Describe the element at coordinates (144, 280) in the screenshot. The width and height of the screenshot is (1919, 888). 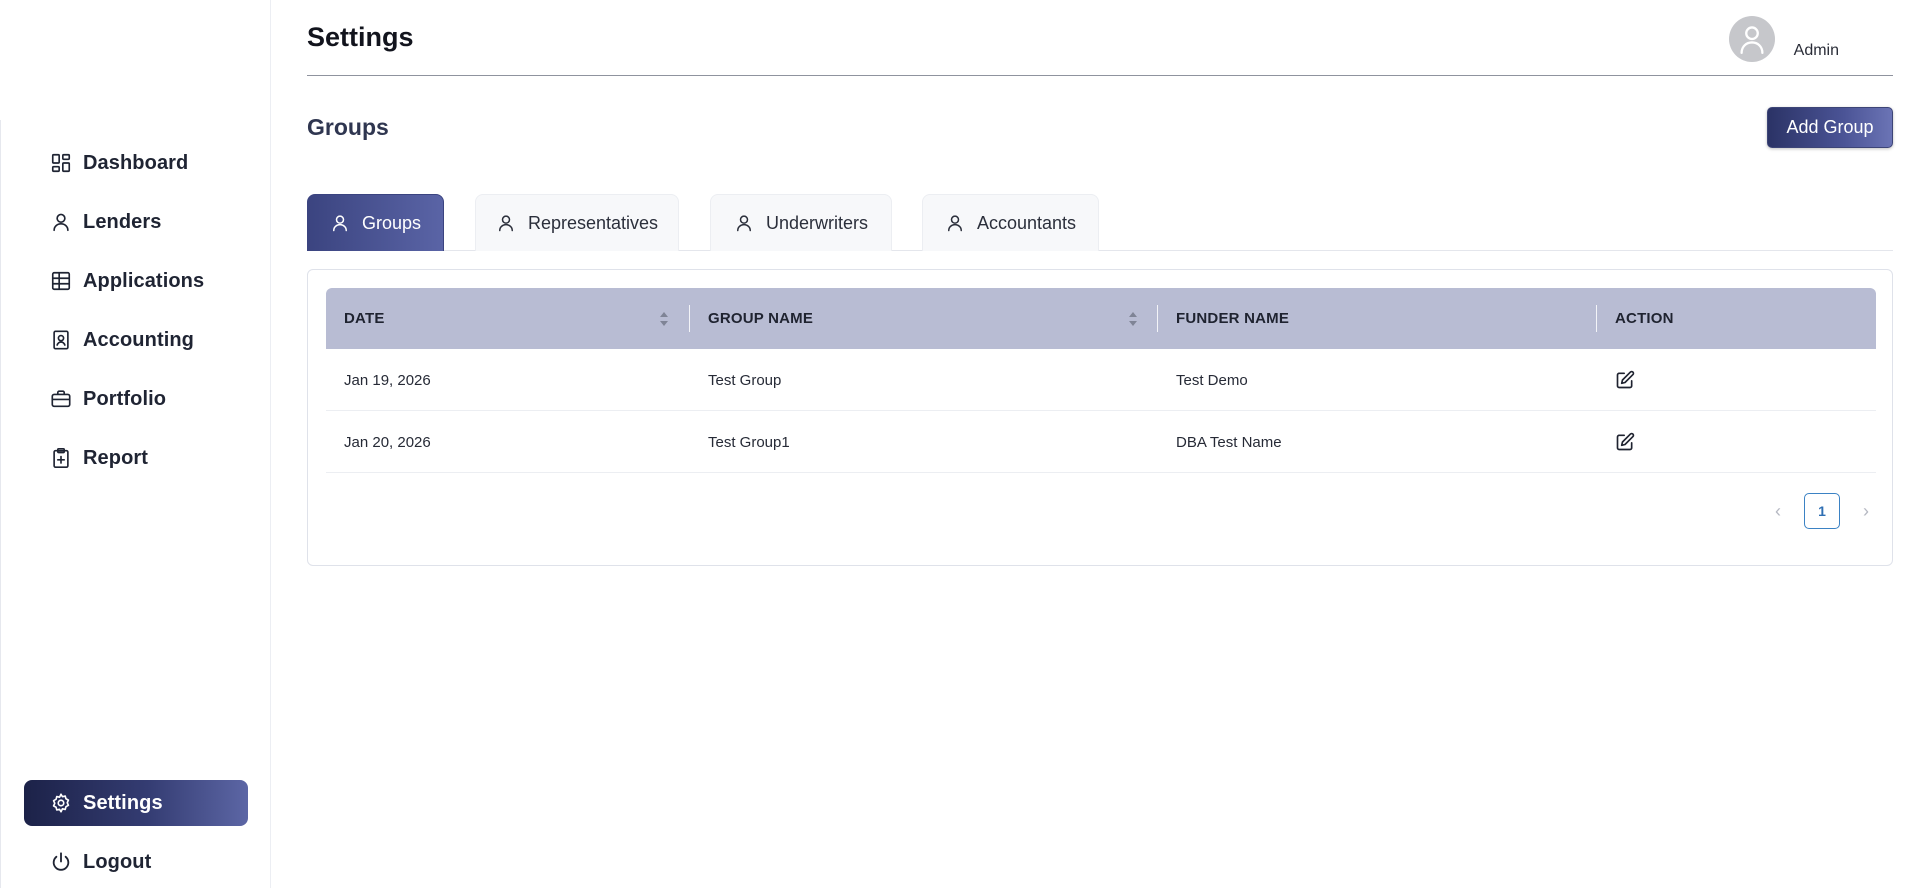
I see `sidebar-item-label: Applications` at that location.